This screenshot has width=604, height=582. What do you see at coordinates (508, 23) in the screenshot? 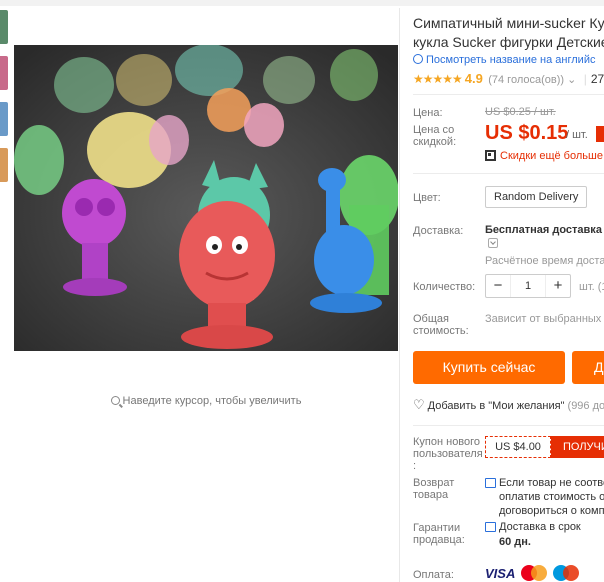
I see `product-title-line-1: Симпатичный мини-sucker Кукл` at bounding box center [508, 23].